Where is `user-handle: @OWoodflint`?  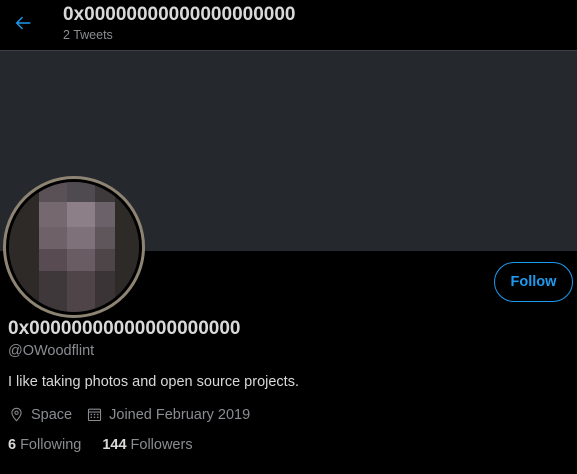
user-handle: @OWoodflint is located at coordinates (51, 351).